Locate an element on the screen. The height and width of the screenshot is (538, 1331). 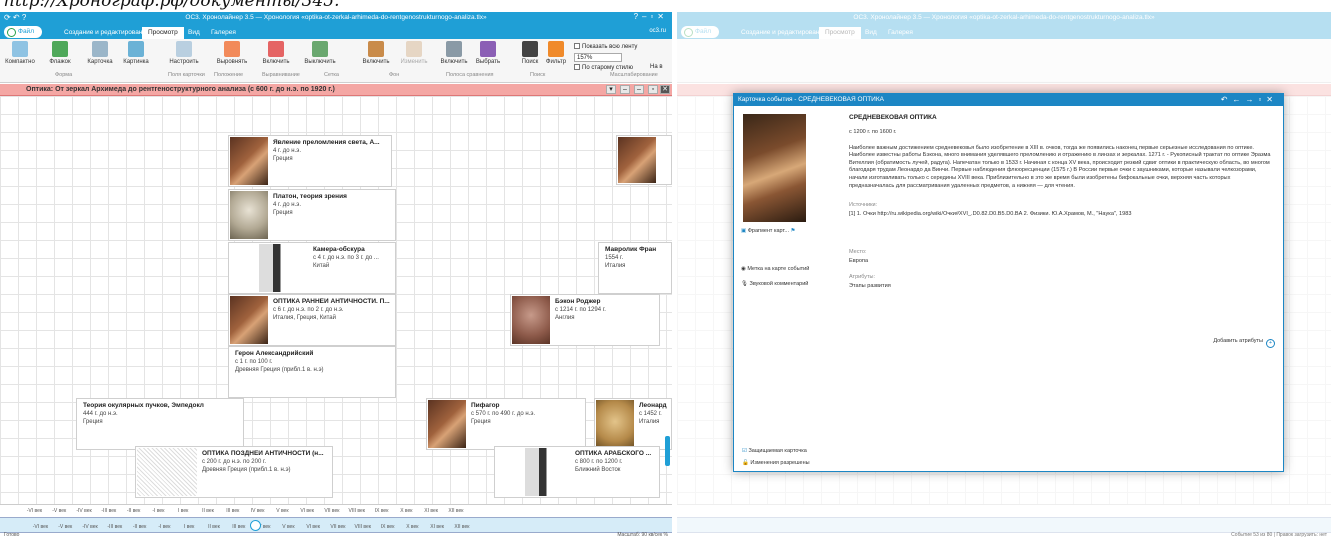
event-card: Леонард с 1452 г. Италия is located at coordinates (633, 424).